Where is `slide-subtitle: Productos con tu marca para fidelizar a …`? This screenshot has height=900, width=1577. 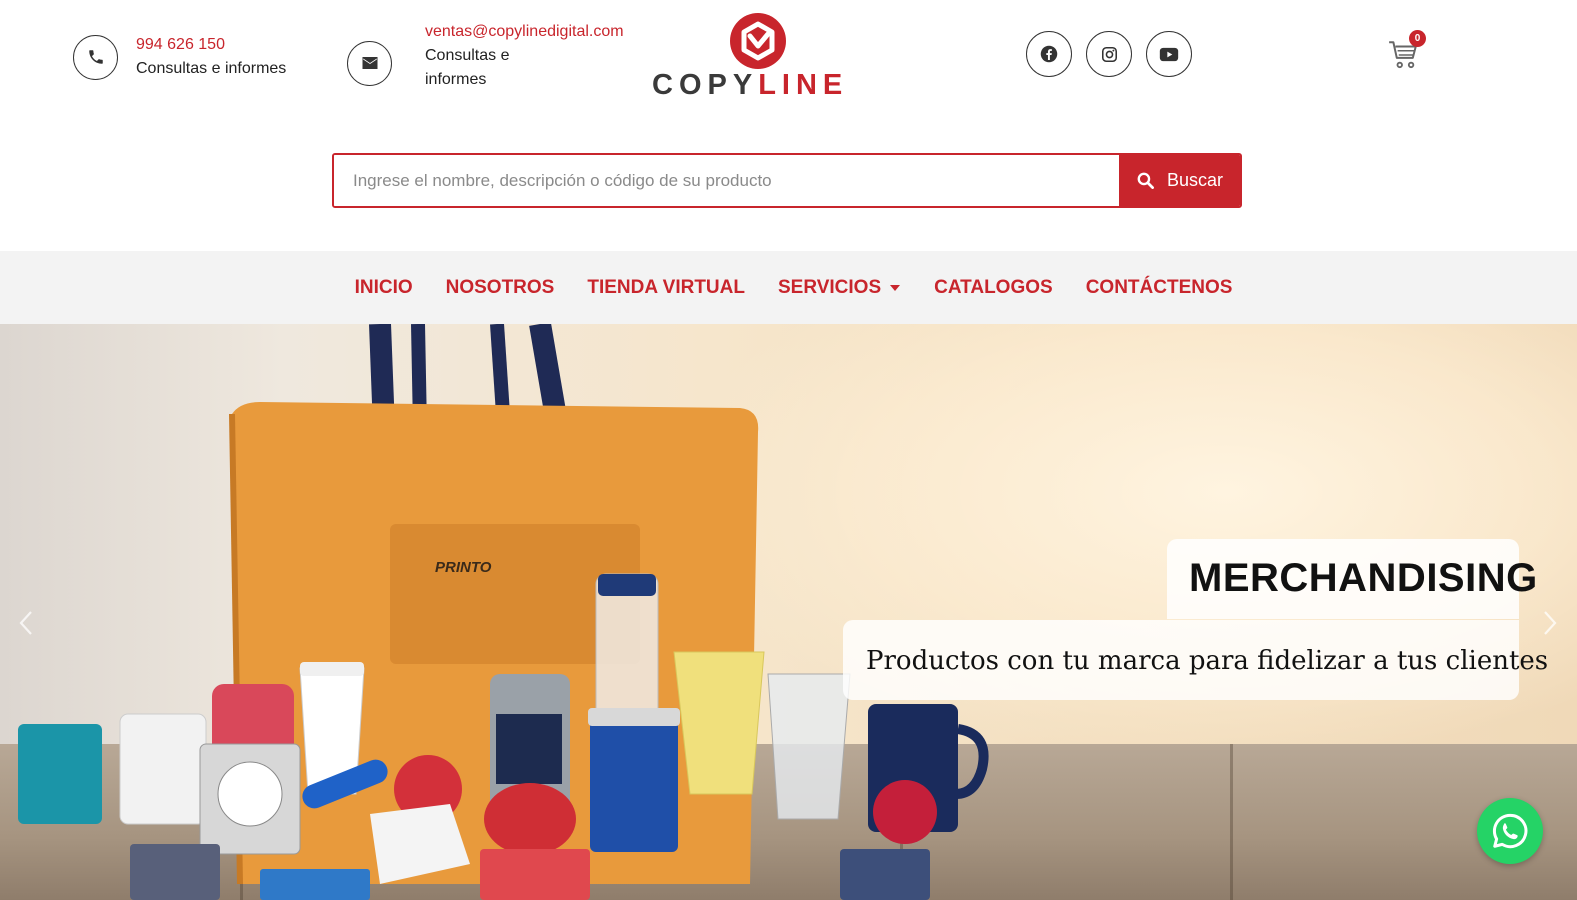 slide-subtitle: Productos con tu marca para fidelizar a … is located at coordinates (1207, 661).